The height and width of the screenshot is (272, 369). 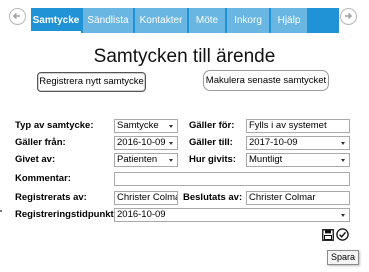 I want to click on check-circle-icon, so click(x=342, y=234).